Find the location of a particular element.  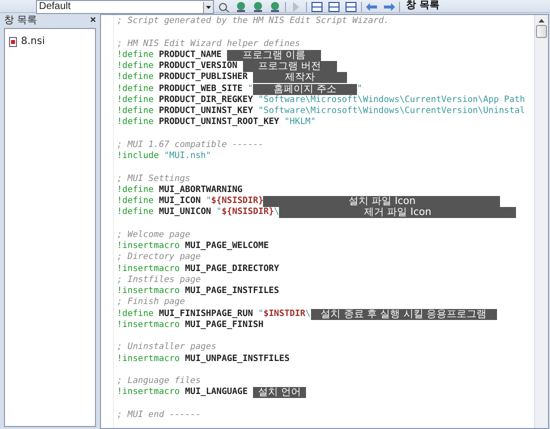

code-ident: MUI_PAGE_INSTFILES is located at coordinates (232, 292).